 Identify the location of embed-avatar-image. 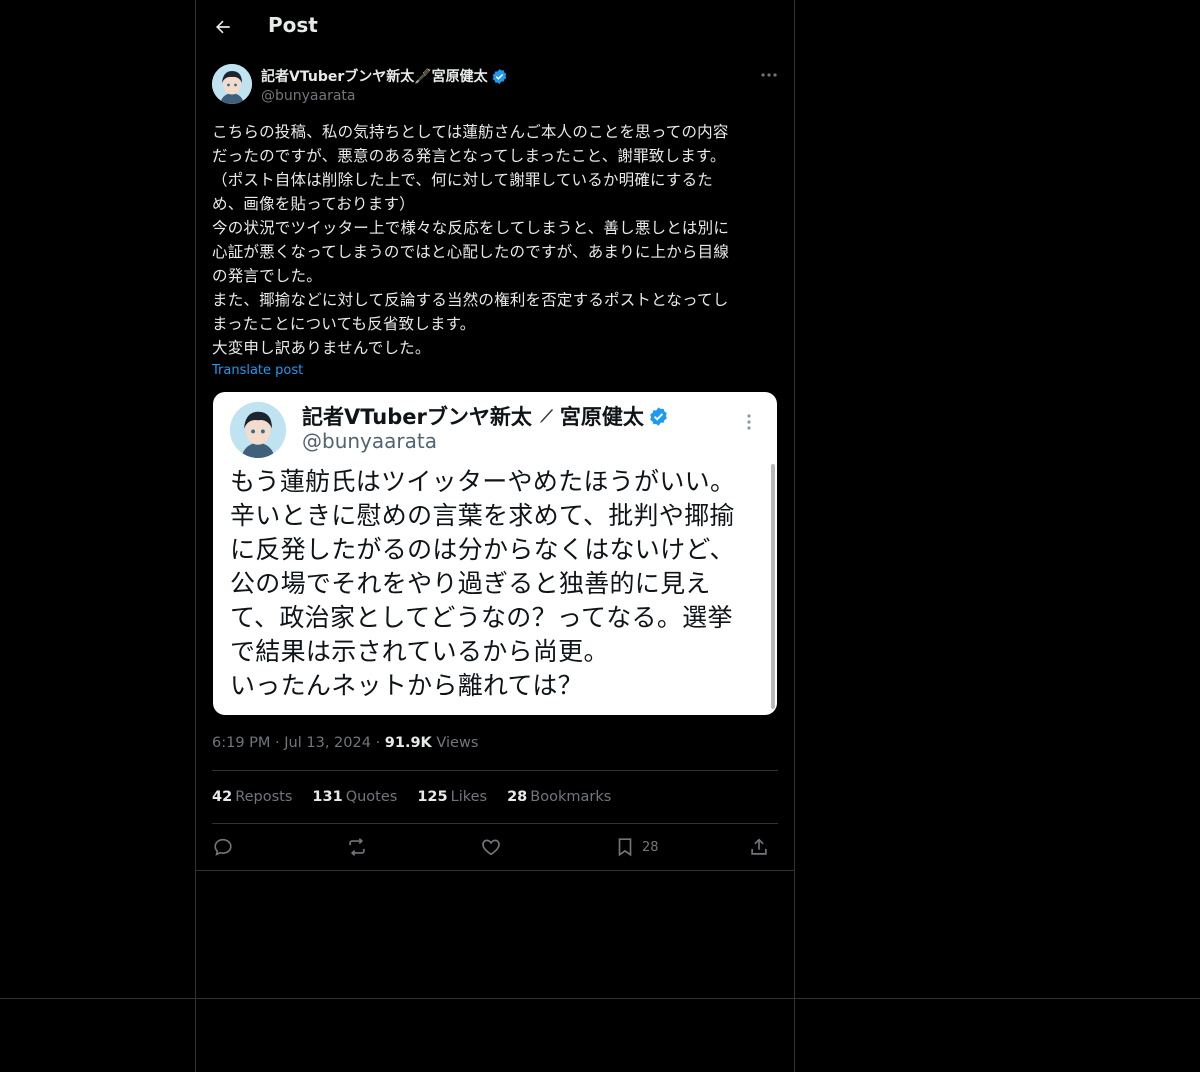
(258, 430).